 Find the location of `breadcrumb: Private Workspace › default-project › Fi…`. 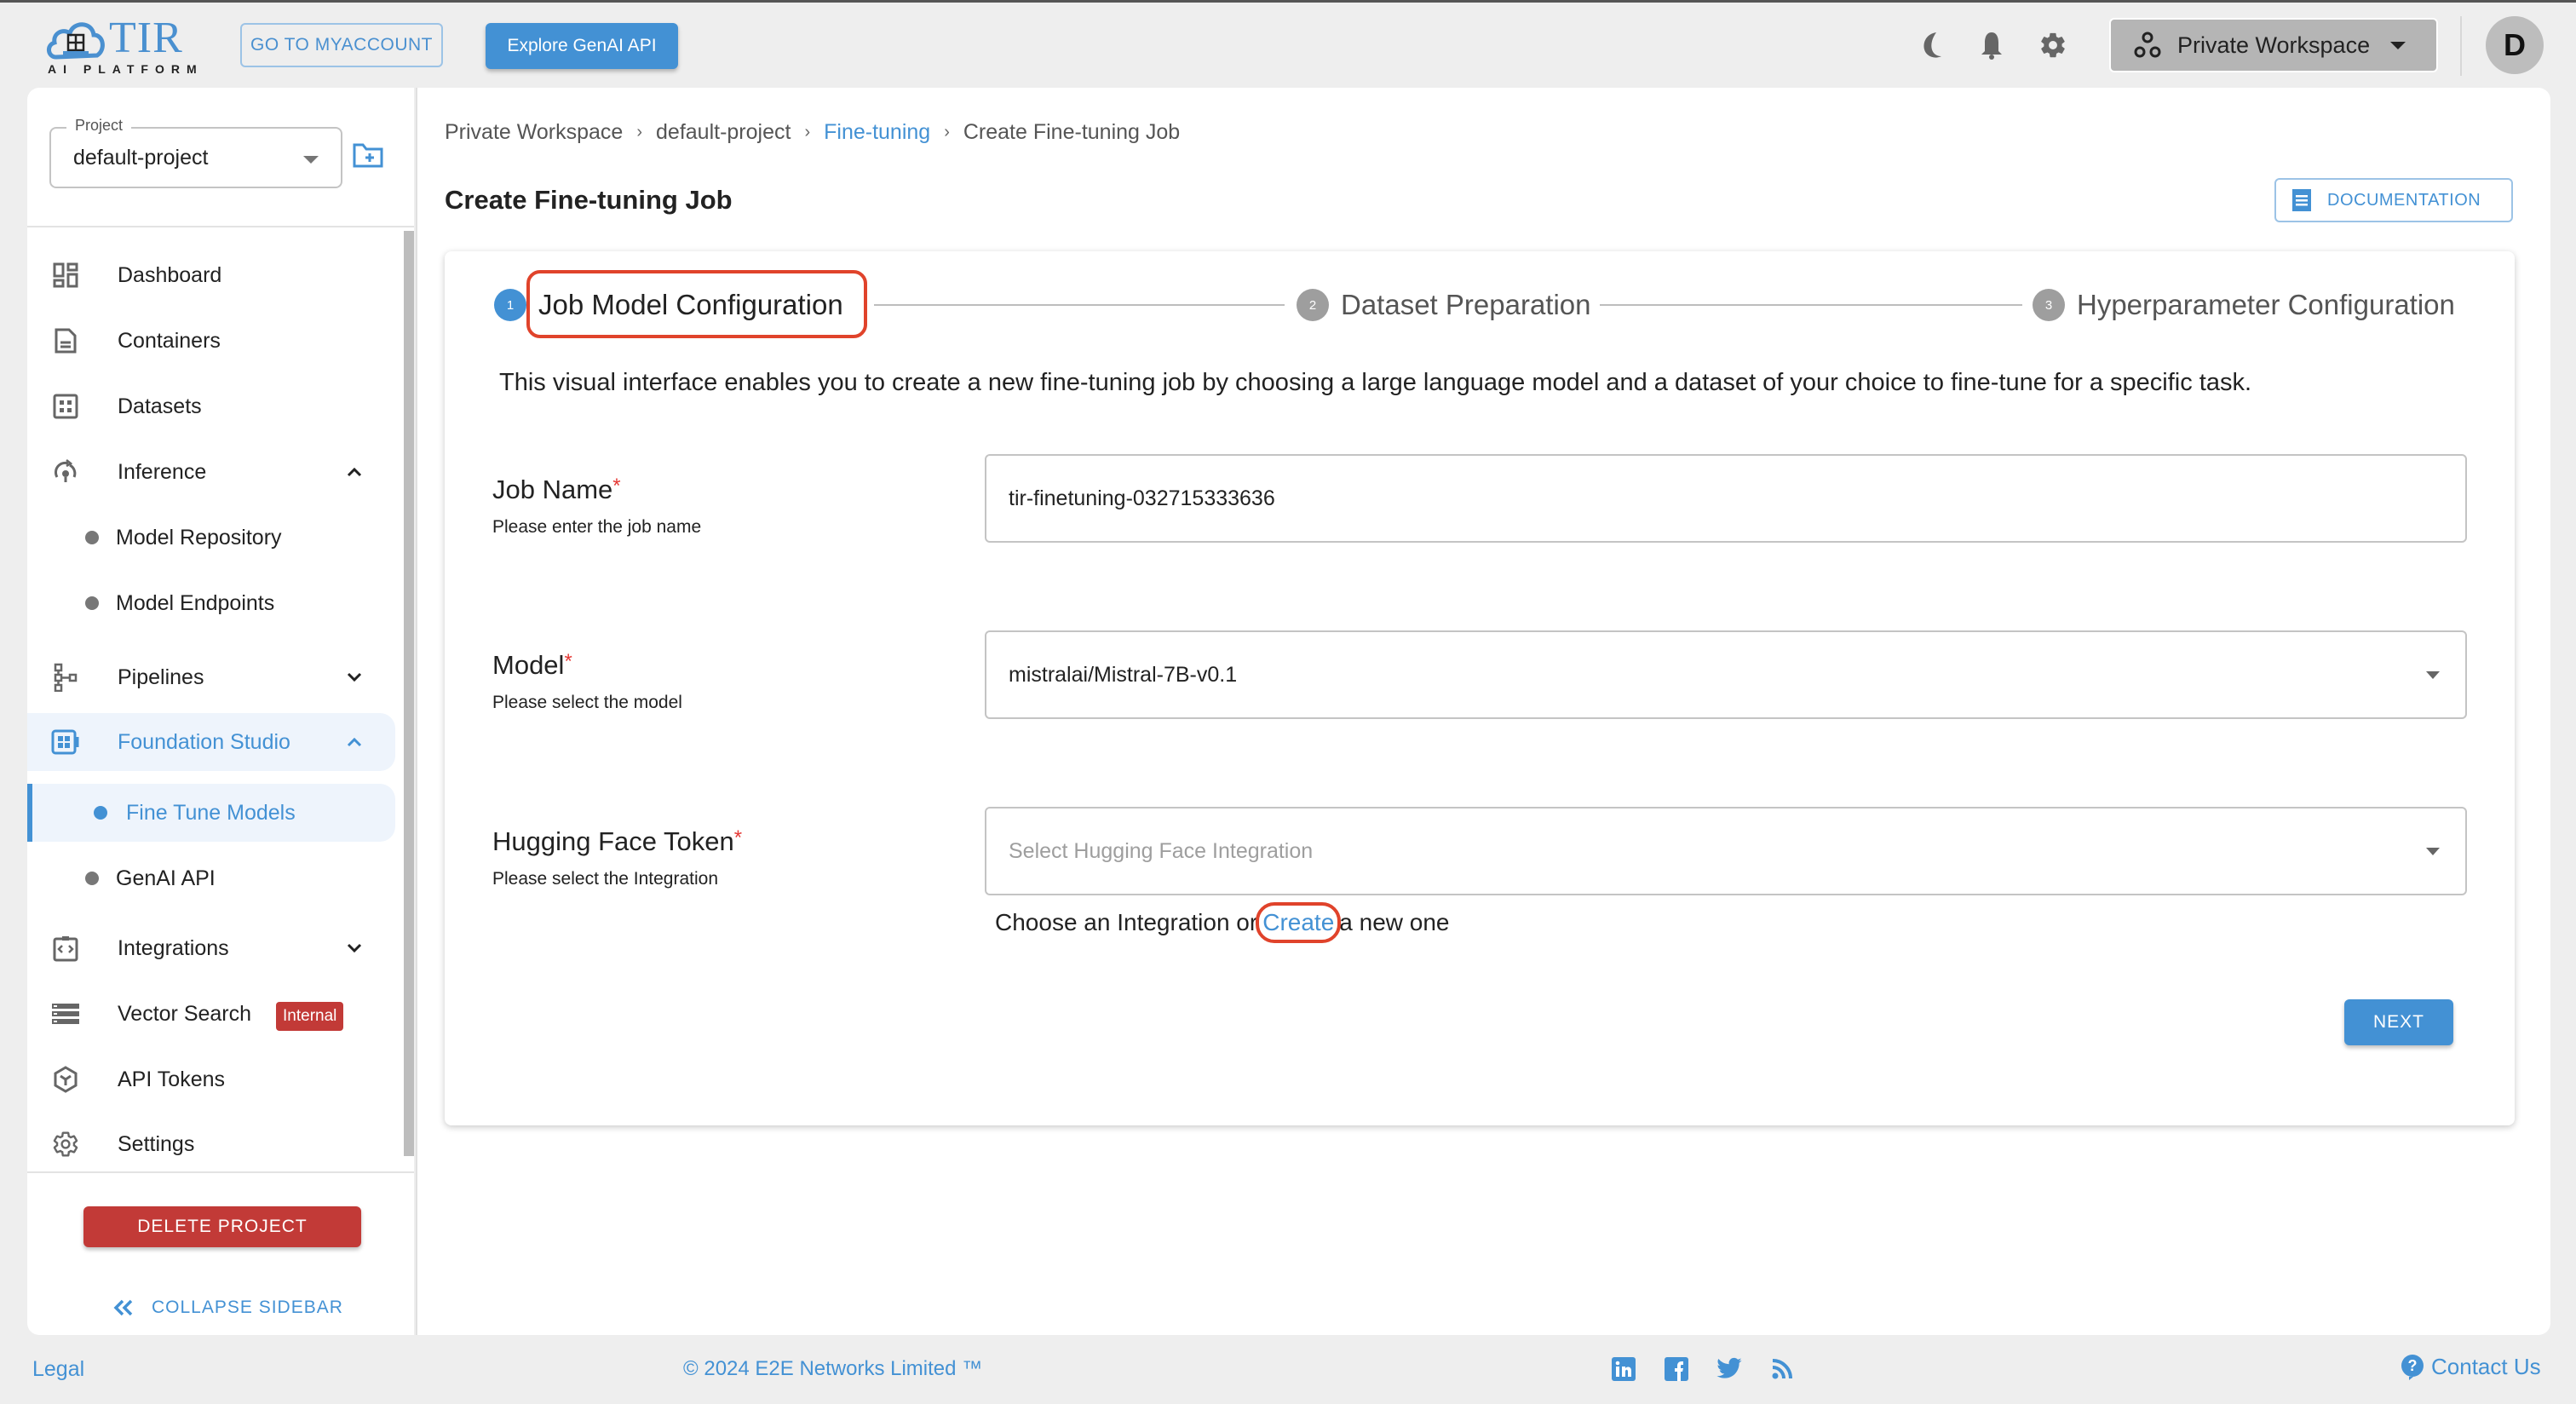

breadcrumb: Private Workspace › default-project › Fi… is located at coordinates (812, 132).